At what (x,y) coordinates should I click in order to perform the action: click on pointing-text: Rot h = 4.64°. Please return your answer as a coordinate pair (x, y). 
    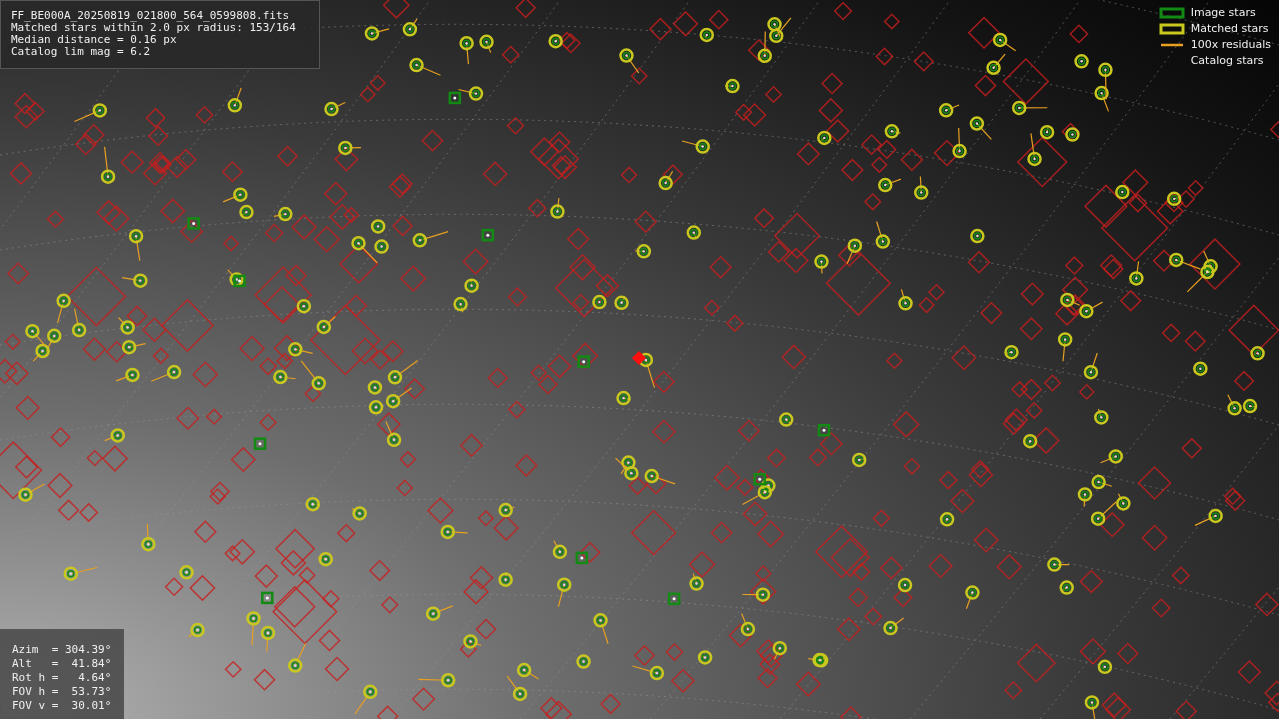
    Looking at the image, I should click on (62, 678).